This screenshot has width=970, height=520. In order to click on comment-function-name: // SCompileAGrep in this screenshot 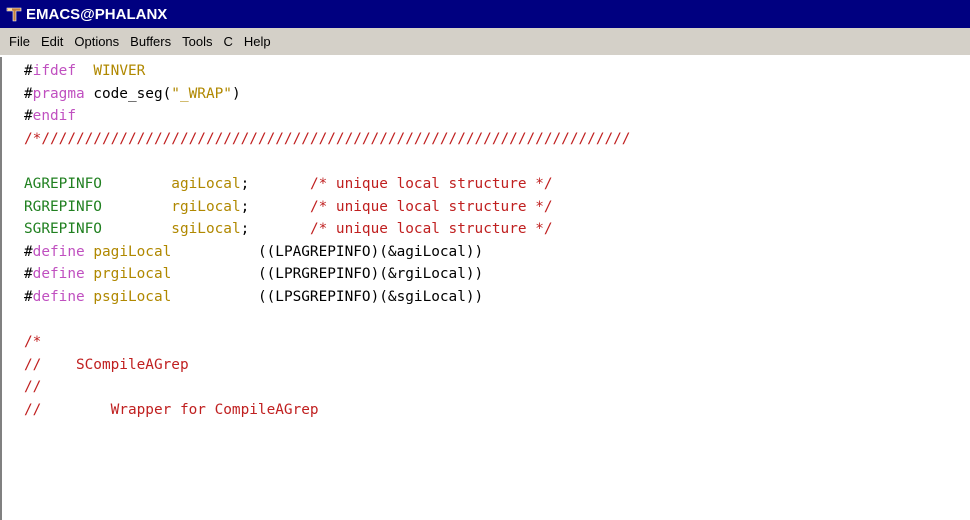, I will do `click(106, 364)`.